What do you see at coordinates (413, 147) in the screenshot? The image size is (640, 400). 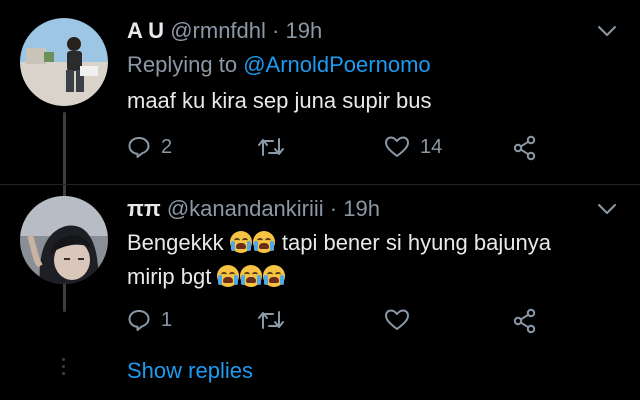 I see `like-button: 14` at bounding box center [413, 147].